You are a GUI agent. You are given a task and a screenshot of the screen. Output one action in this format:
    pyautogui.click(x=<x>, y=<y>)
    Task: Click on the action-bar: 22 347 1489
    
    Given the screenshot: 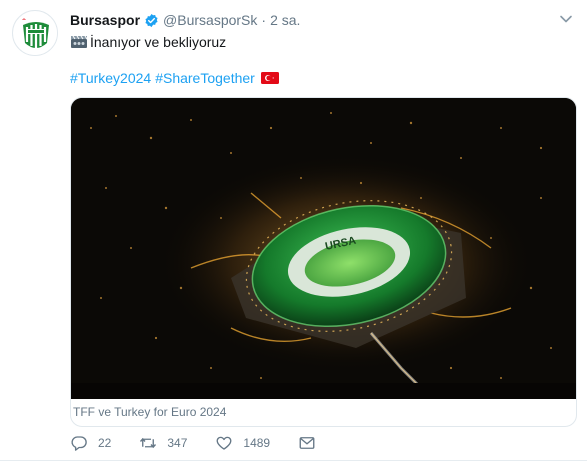 What is the action you would take?
    pyautogui.click(x=212, y=443)
    